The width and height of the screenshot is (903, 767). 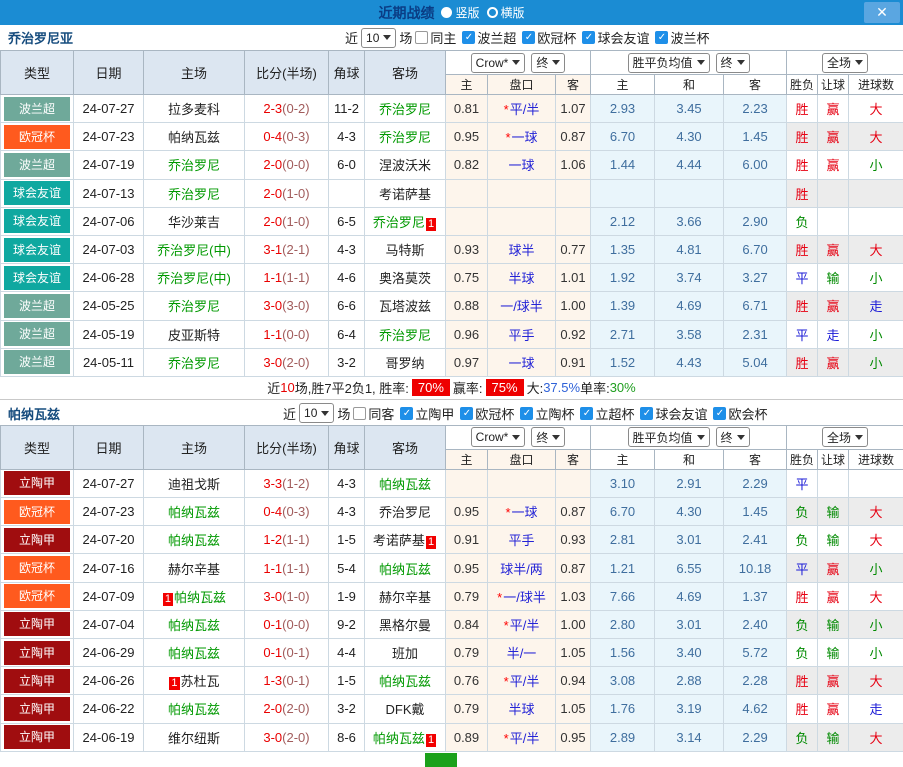 I want to click on goals-result-cell, so click(x=876, y=221).